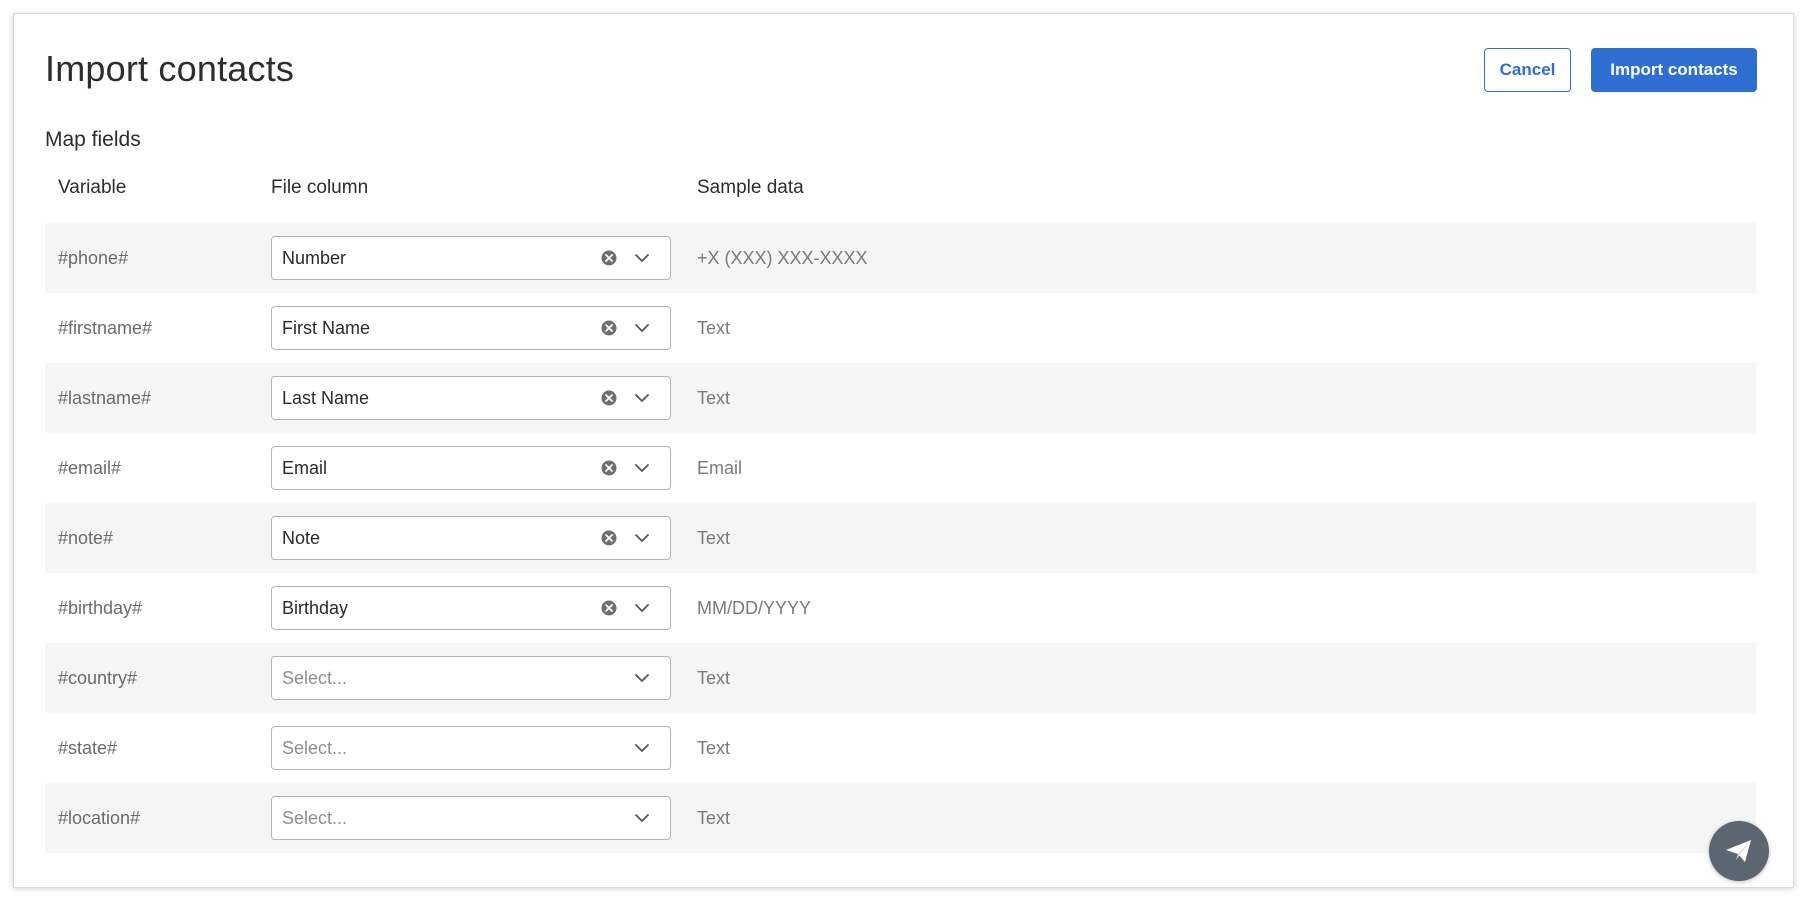 The height and width of the screenshot is (901, 1808). I want to click on file-column-select: Birthday, so click(471, 608).